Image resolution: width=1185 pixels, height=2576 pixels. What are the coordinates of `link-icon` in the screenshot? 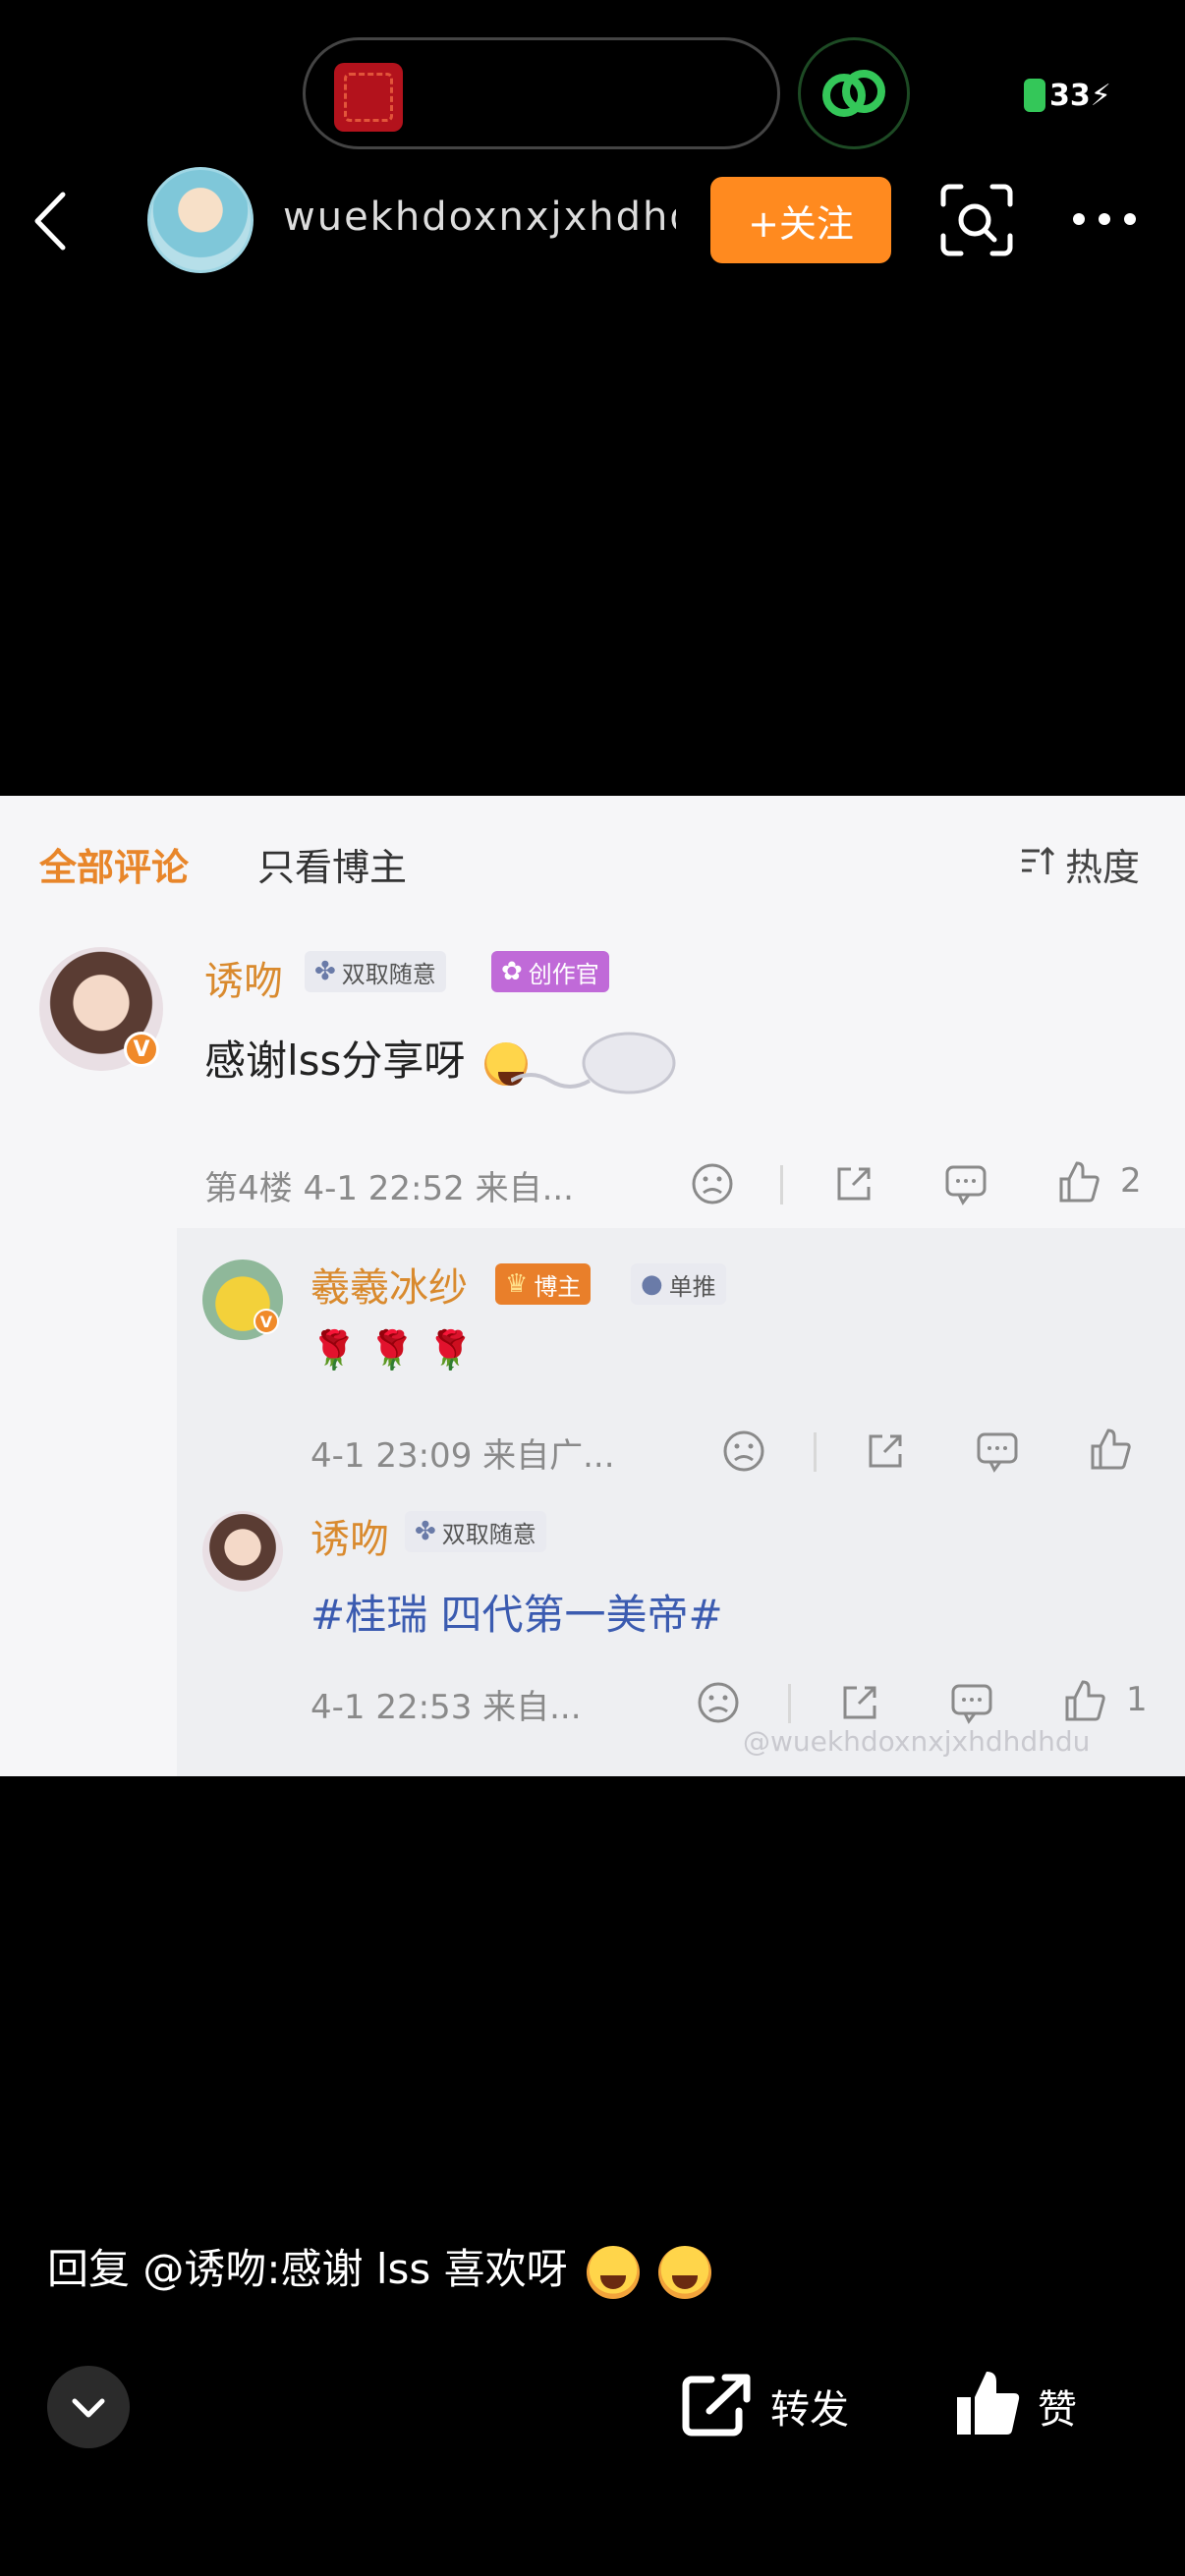 It's located at (854, 93).